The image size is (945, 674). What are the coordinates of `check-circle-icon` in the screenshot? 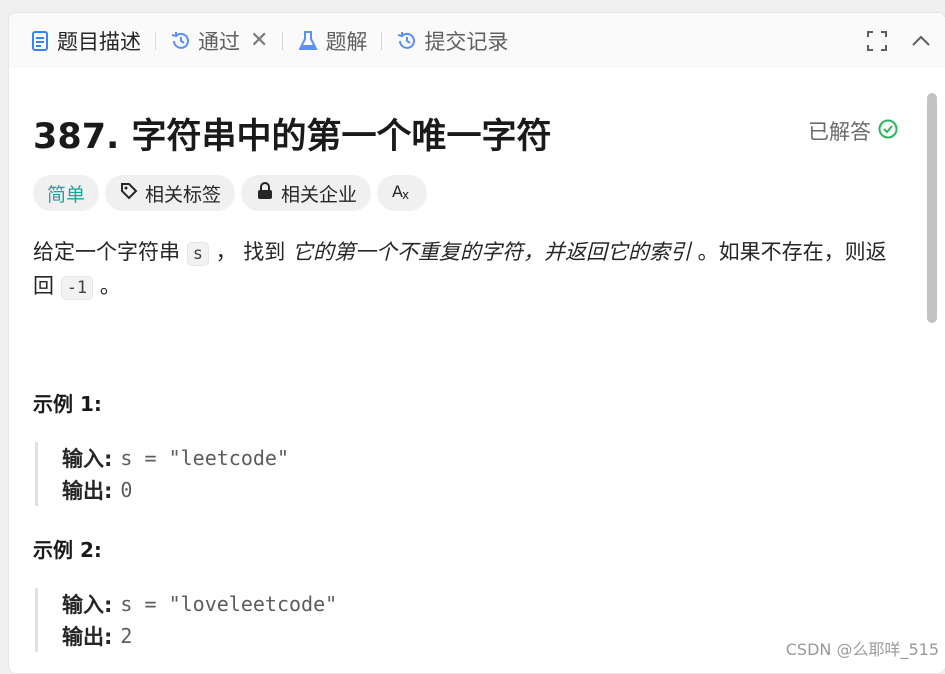 It's located at (888, 131).